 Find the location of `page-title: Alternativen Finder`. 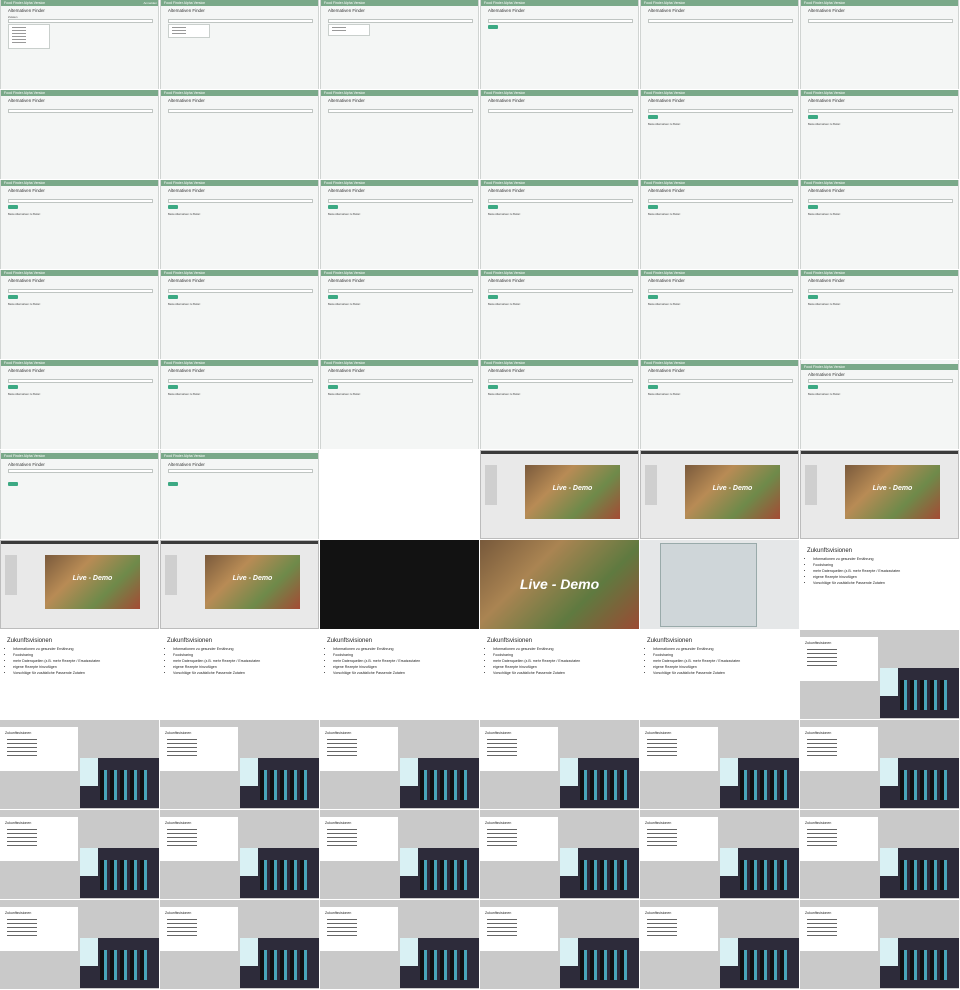

page-title: Alternativen Finder is located at coordinates (346, 370).